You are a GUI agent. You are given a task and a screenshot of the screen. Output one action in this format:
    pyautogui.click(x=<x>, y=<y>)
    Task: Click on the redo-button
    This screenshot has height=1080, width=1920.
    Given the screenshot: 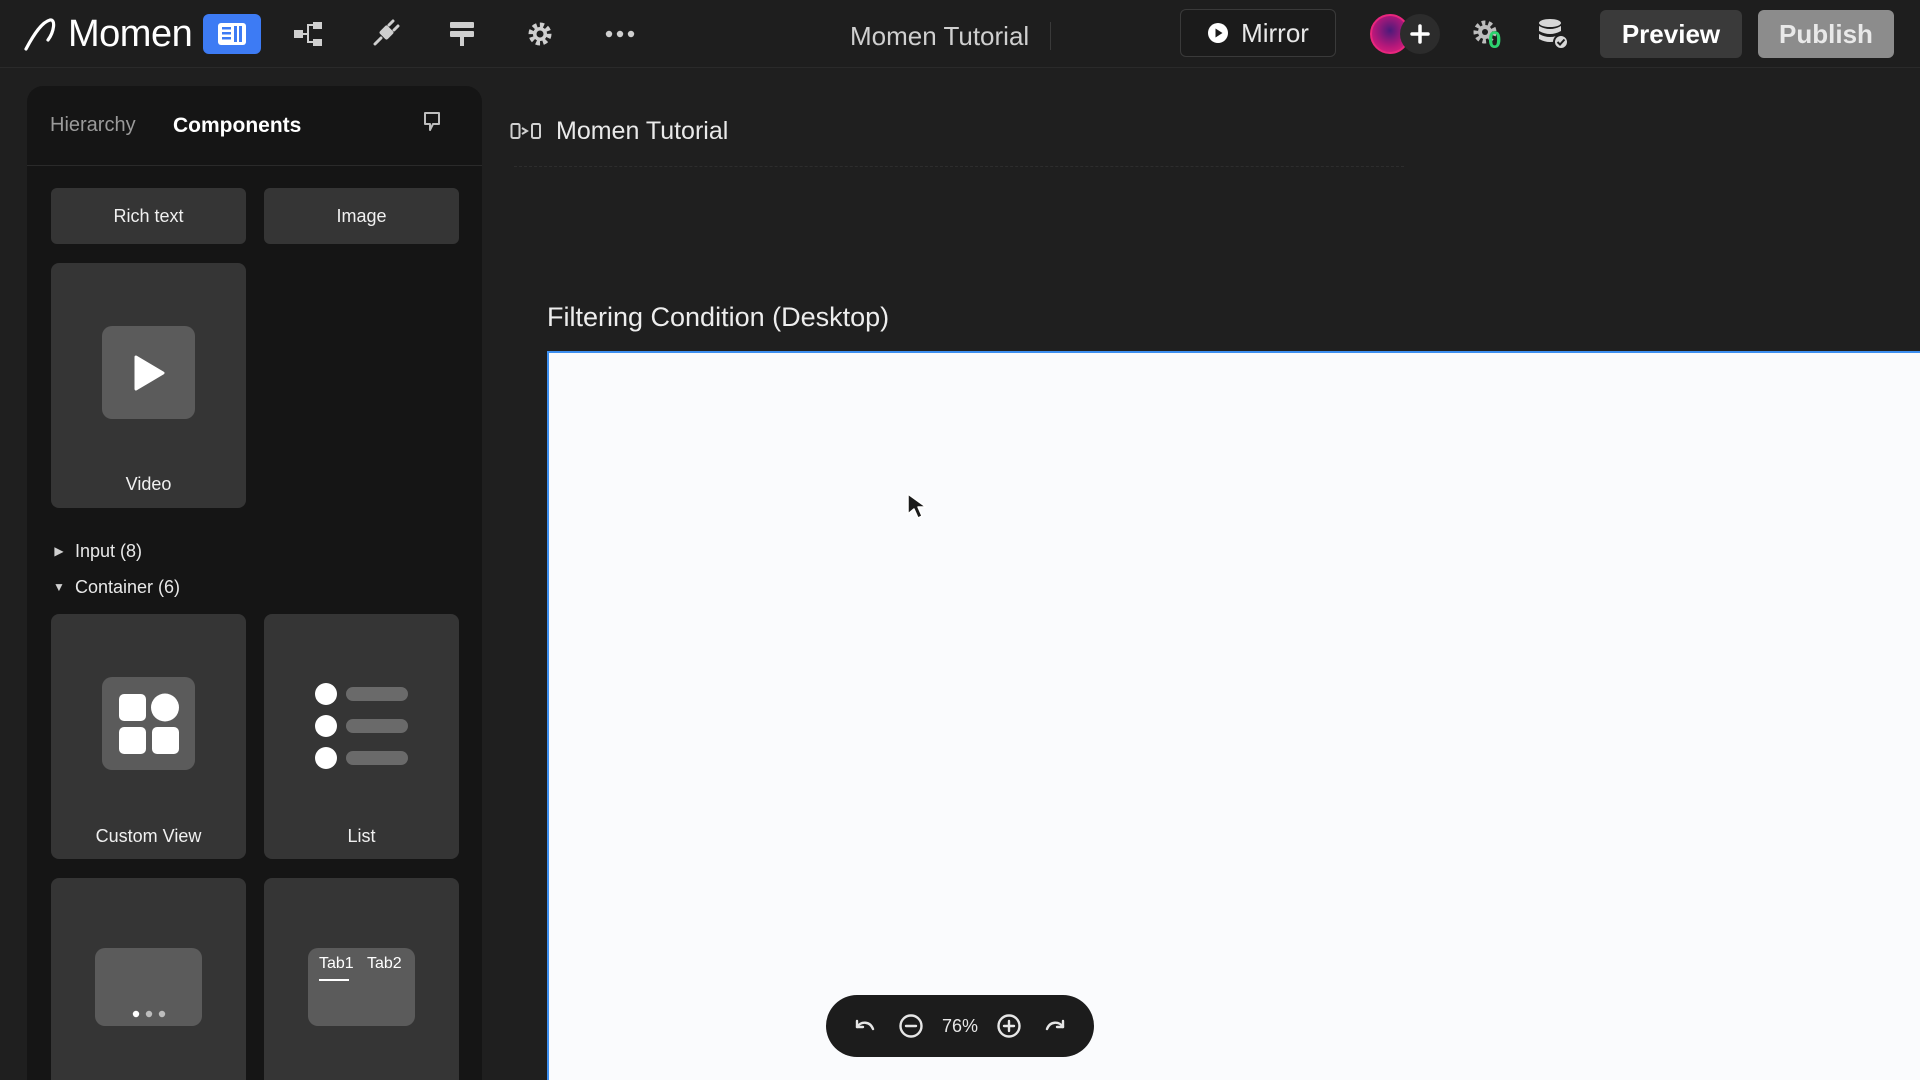 What is the action you would take?
    pyautogui.click(x=1056, y=1026)
    